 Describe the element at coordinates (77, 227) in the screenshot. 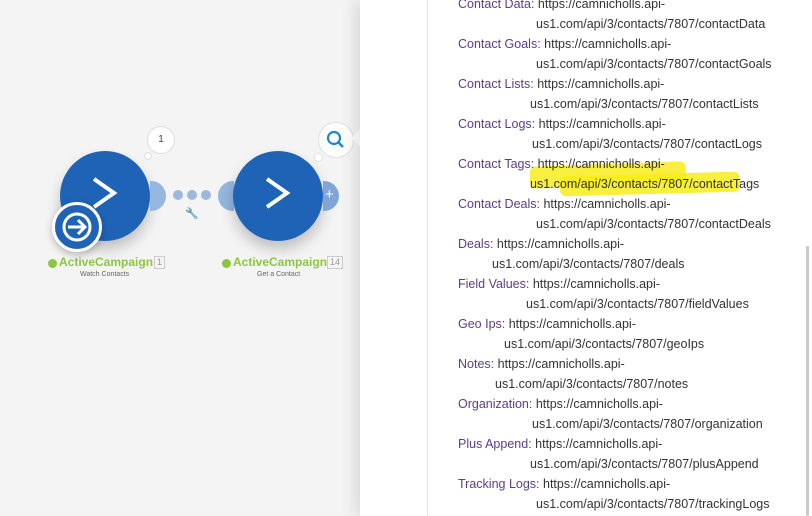

I see `trigger-arrow-icon` at that location.